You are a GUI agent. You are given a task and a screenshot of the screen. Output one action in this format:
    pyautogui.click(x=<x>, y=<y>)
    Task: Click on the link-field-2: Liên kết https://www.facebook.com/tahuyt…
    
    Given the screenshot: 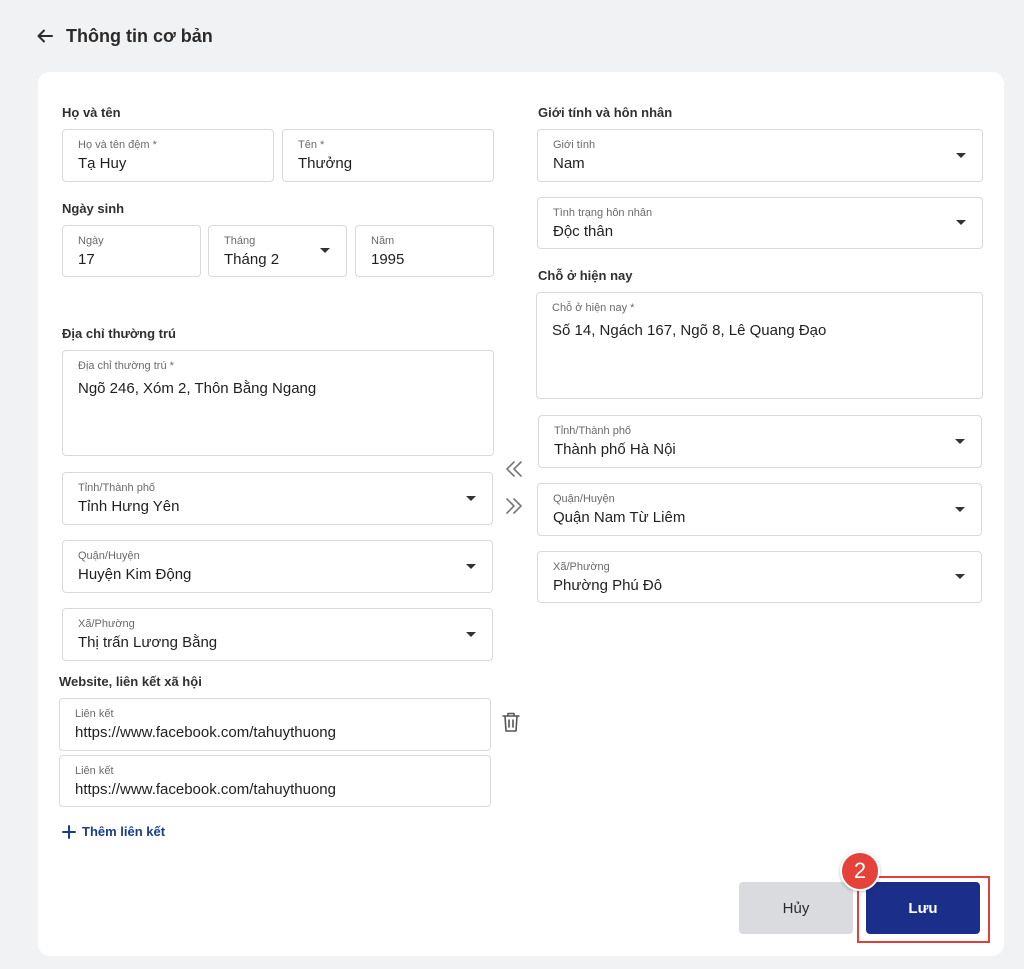 What is the action you would take?
    pyautogui.click(x=275, y=781)
    